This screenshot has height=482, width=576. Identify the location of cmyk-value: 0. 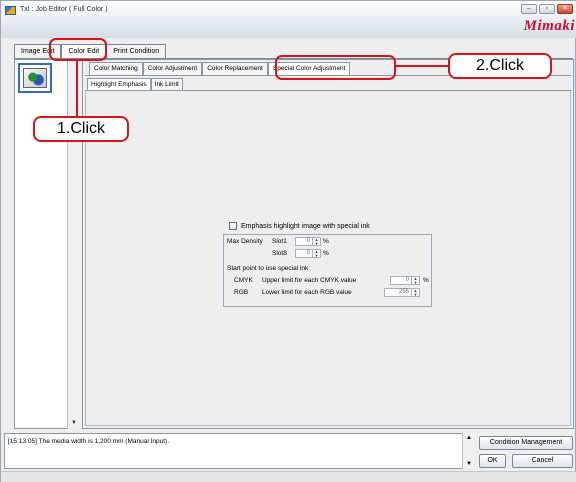
(407, 280).